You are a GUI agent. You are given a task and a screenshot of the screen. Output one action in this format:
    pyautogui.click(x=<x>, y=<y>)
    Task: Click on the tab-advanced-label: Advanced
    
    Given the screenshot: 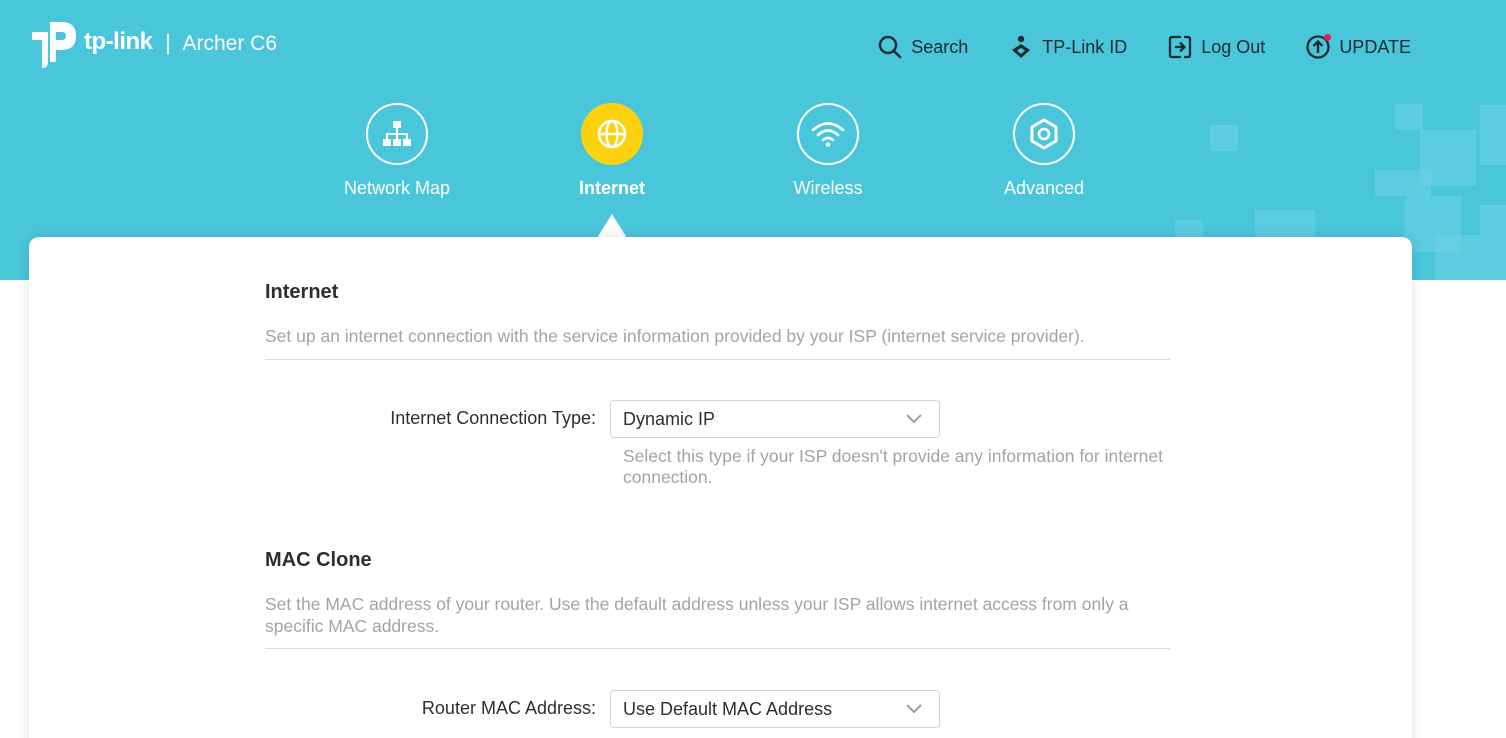 What is the action you would take?
    pyautogui.click(x=1044, y=188)
    